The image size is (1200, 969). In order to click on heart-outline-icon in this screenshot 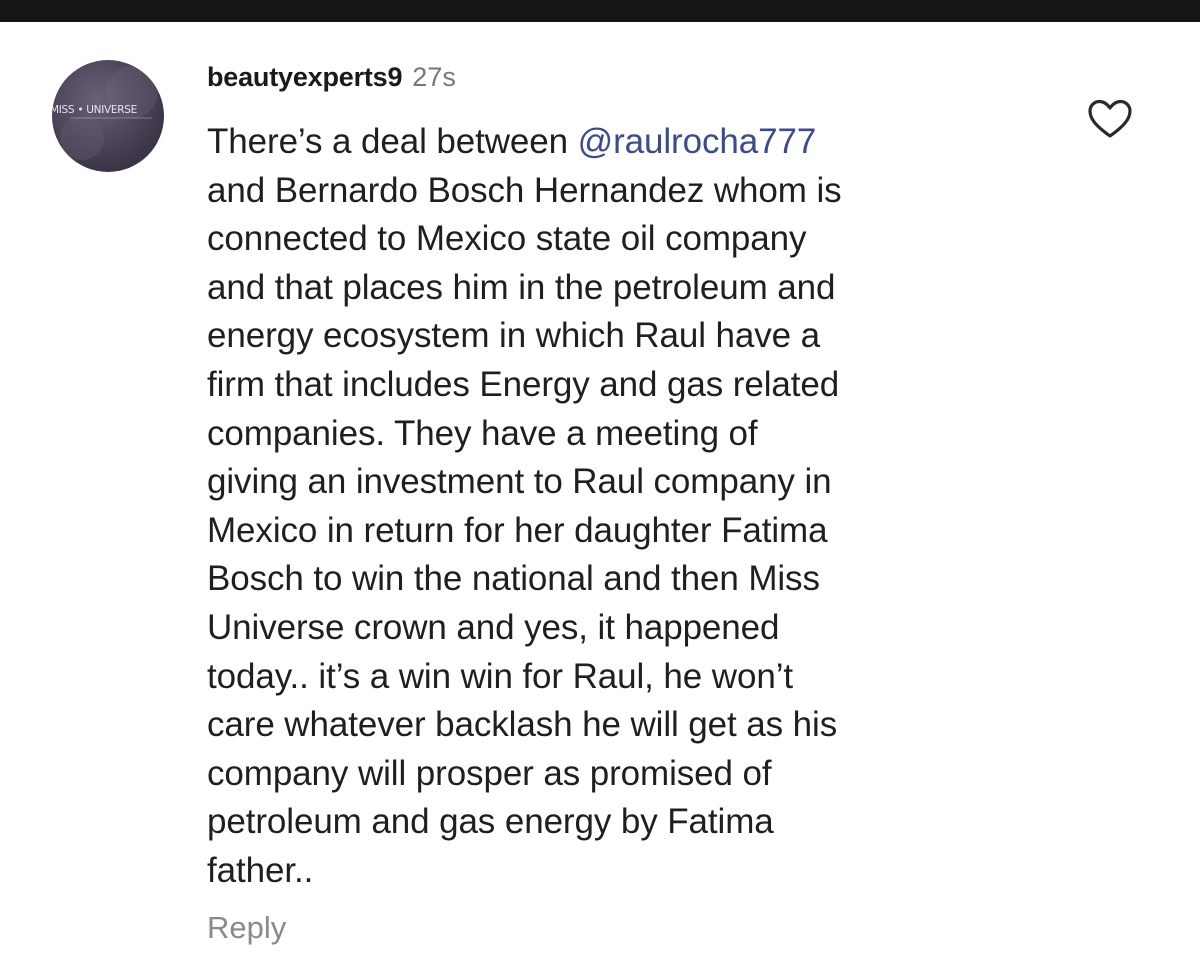, I will do `click(1110, 118)`.